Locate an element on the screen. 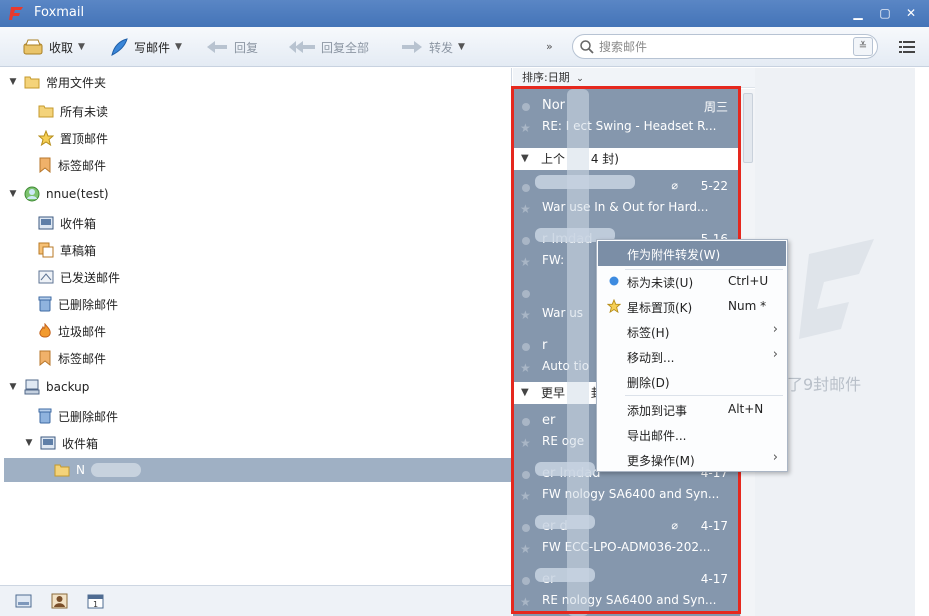 The width and height of the screenshot is (929, 616). folder-sent: 已发送邮件 is located at coordinates (79, 277).